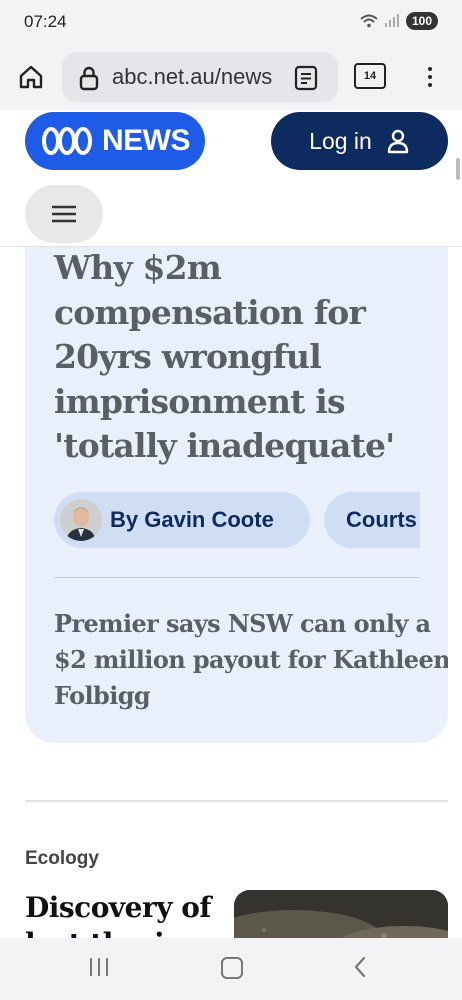 The image size is (462, 1000). I want to click on home-button, so click(31, 77).